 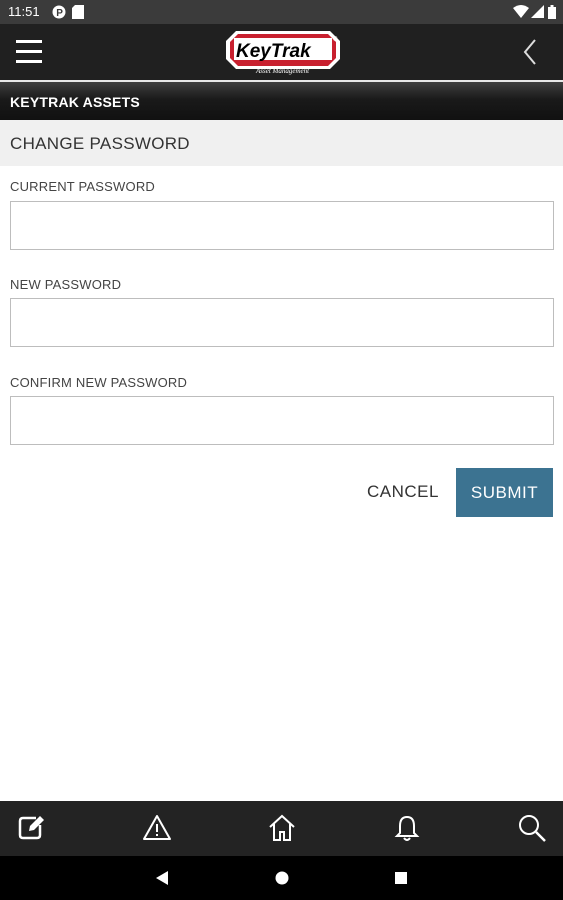 I want to click on battery-icon, so click(x=552, y=14).